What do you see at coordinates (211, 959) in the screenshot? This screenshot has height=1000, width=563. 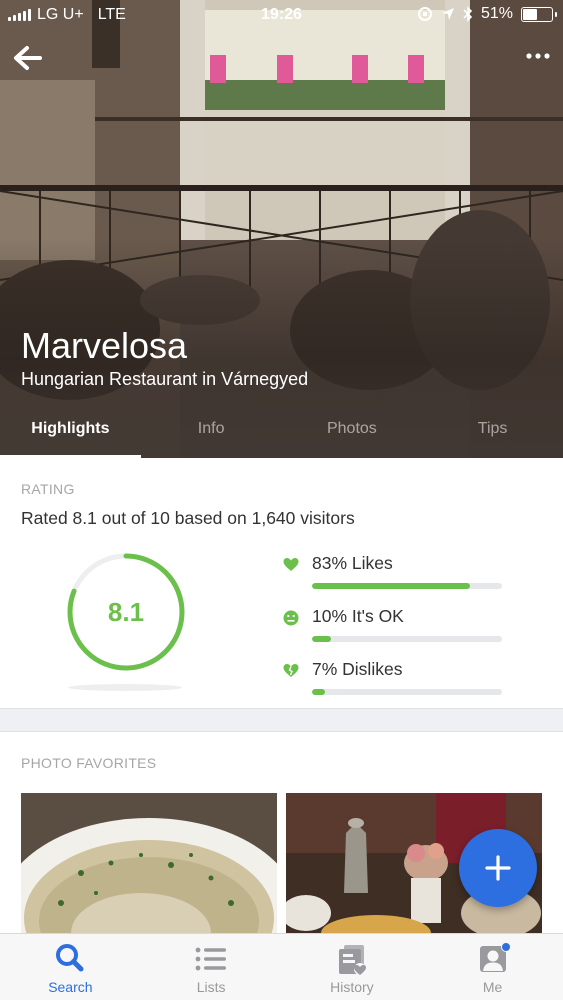 I see `list-icon` at bounding box center [211, 959].